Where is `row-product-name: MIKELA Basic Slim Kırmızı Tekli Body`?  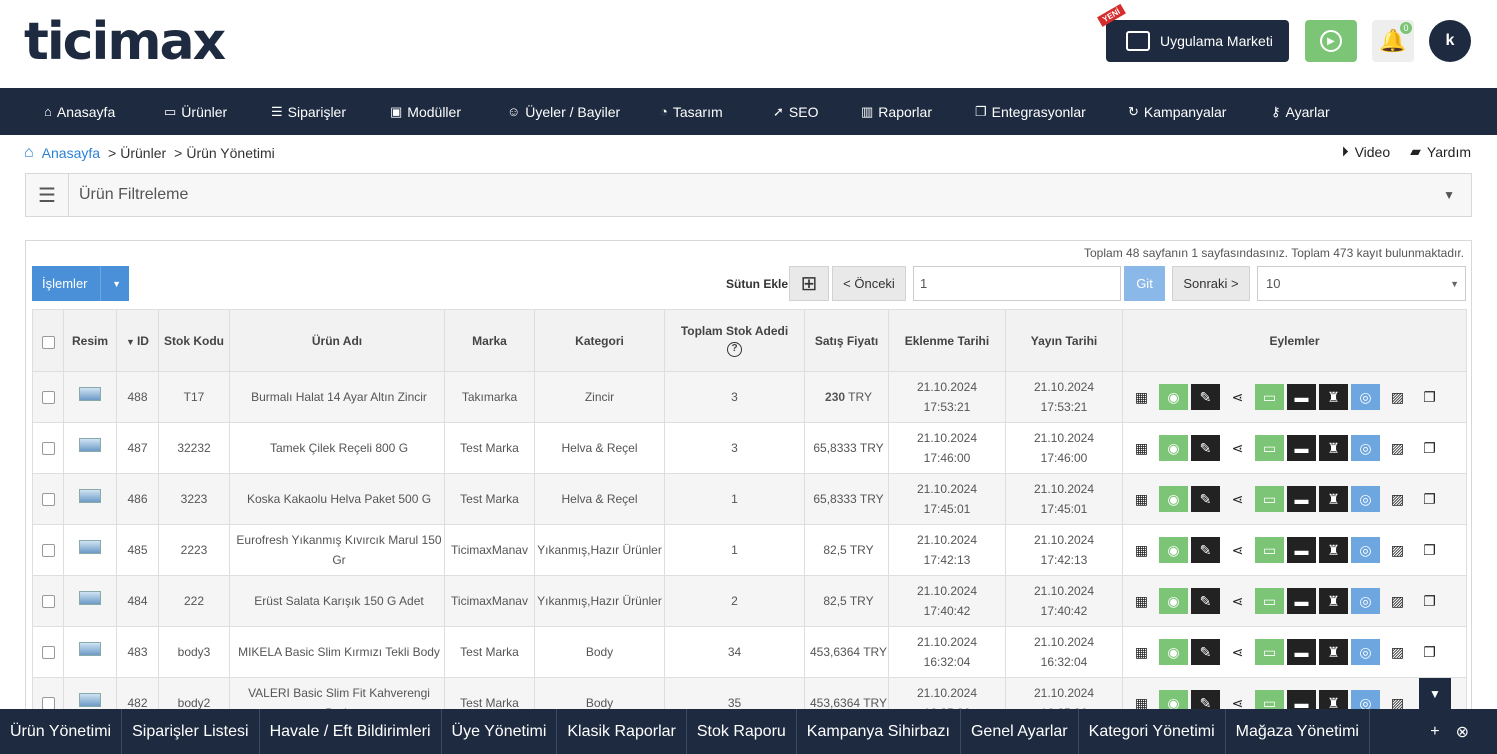
row-product-name: MIKELA Basic Slim Kırmızı Tekli Body is located at coordinates (337, 652).